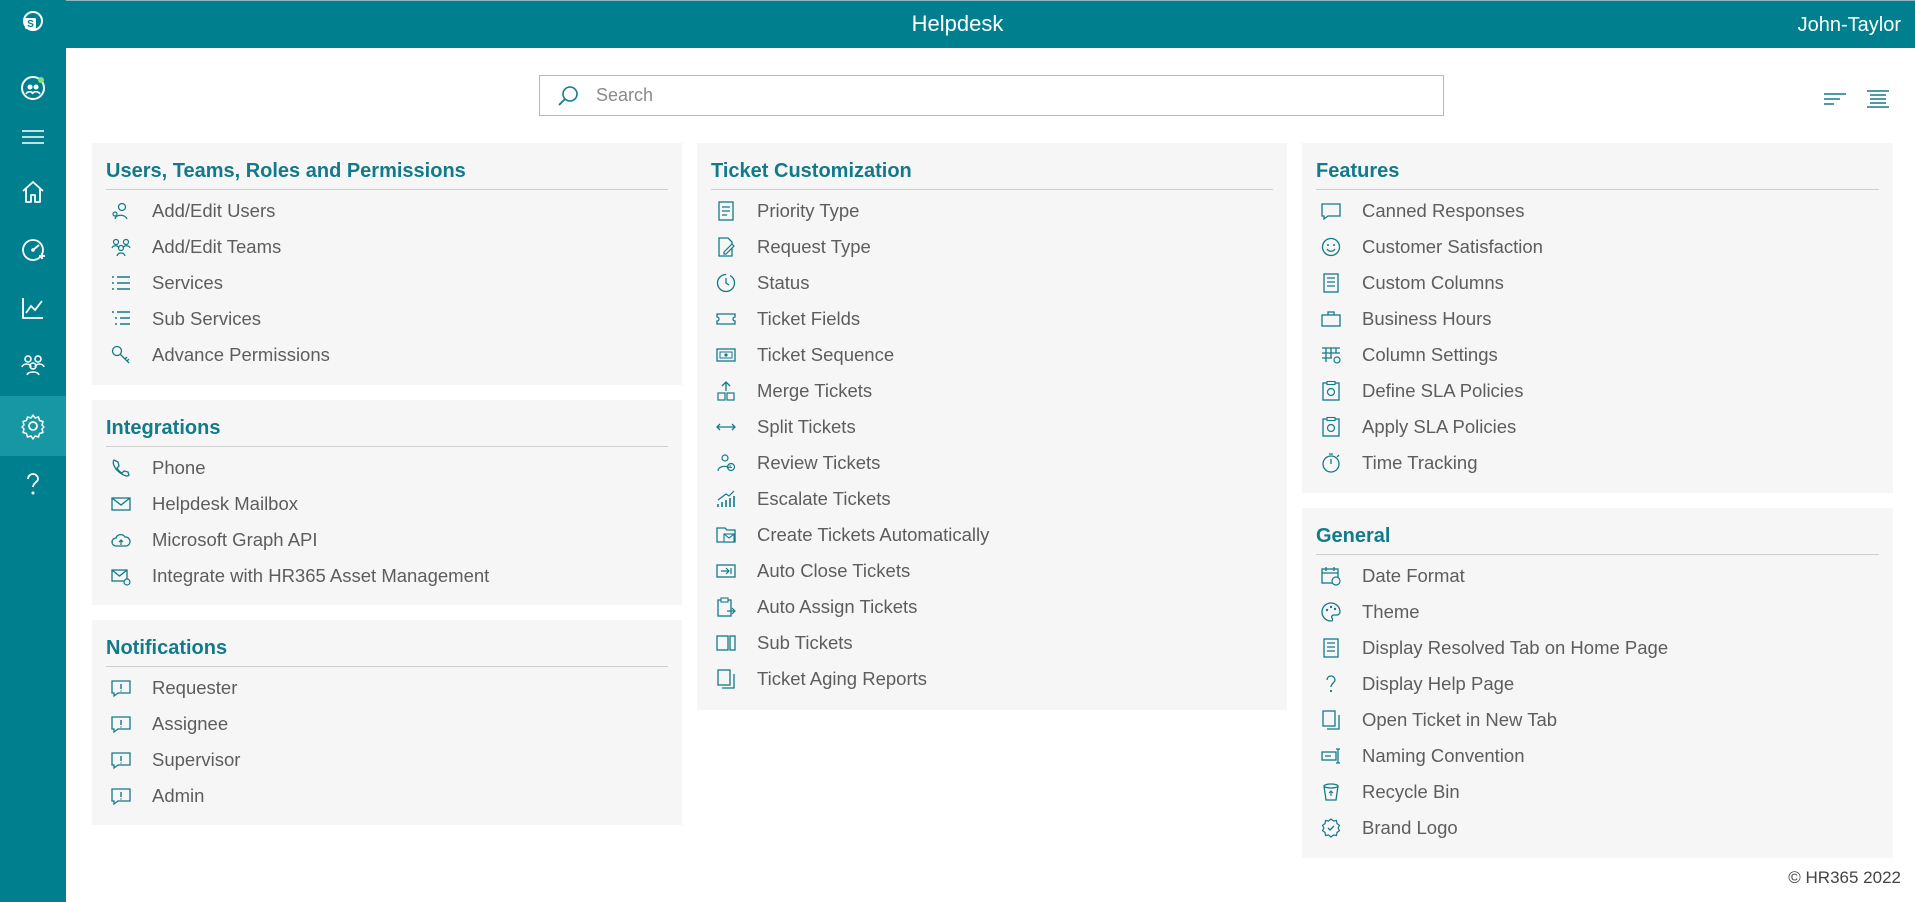  Describe the element at coordinates (387, 760) in the screenshot. I see `supervisor-link: Supervisor` at that location.